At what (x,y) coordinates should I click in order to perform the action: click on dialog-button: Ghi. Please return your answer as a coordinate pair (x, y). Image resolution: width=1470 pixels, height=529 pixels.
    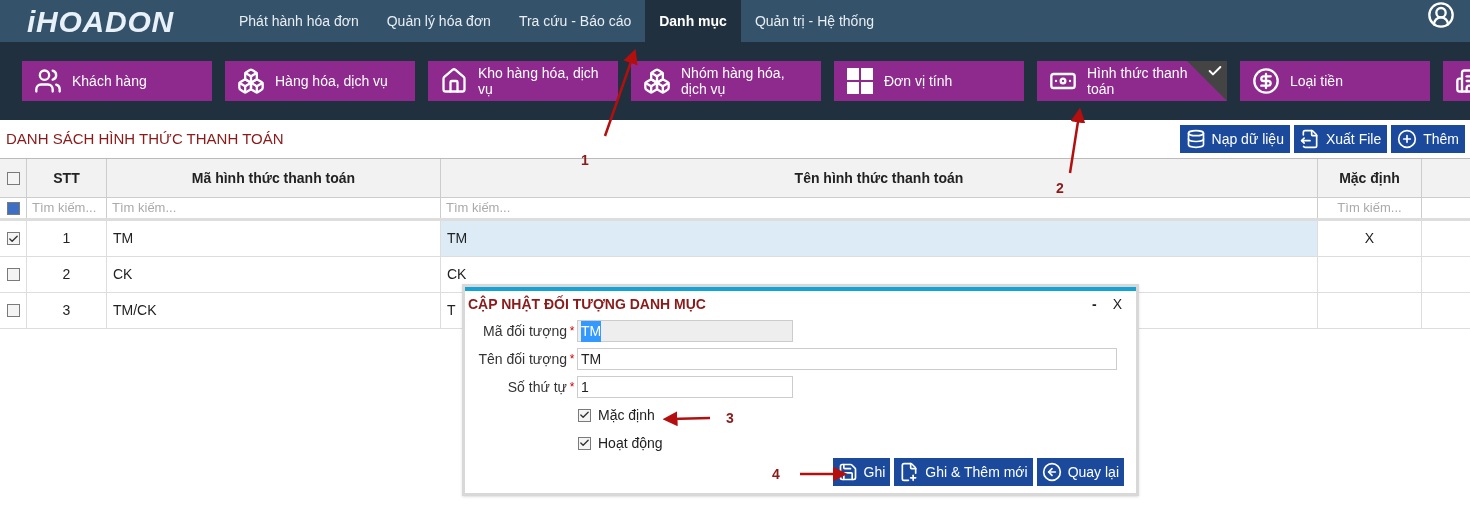
    Looking at the image, I should click on (861, 472).